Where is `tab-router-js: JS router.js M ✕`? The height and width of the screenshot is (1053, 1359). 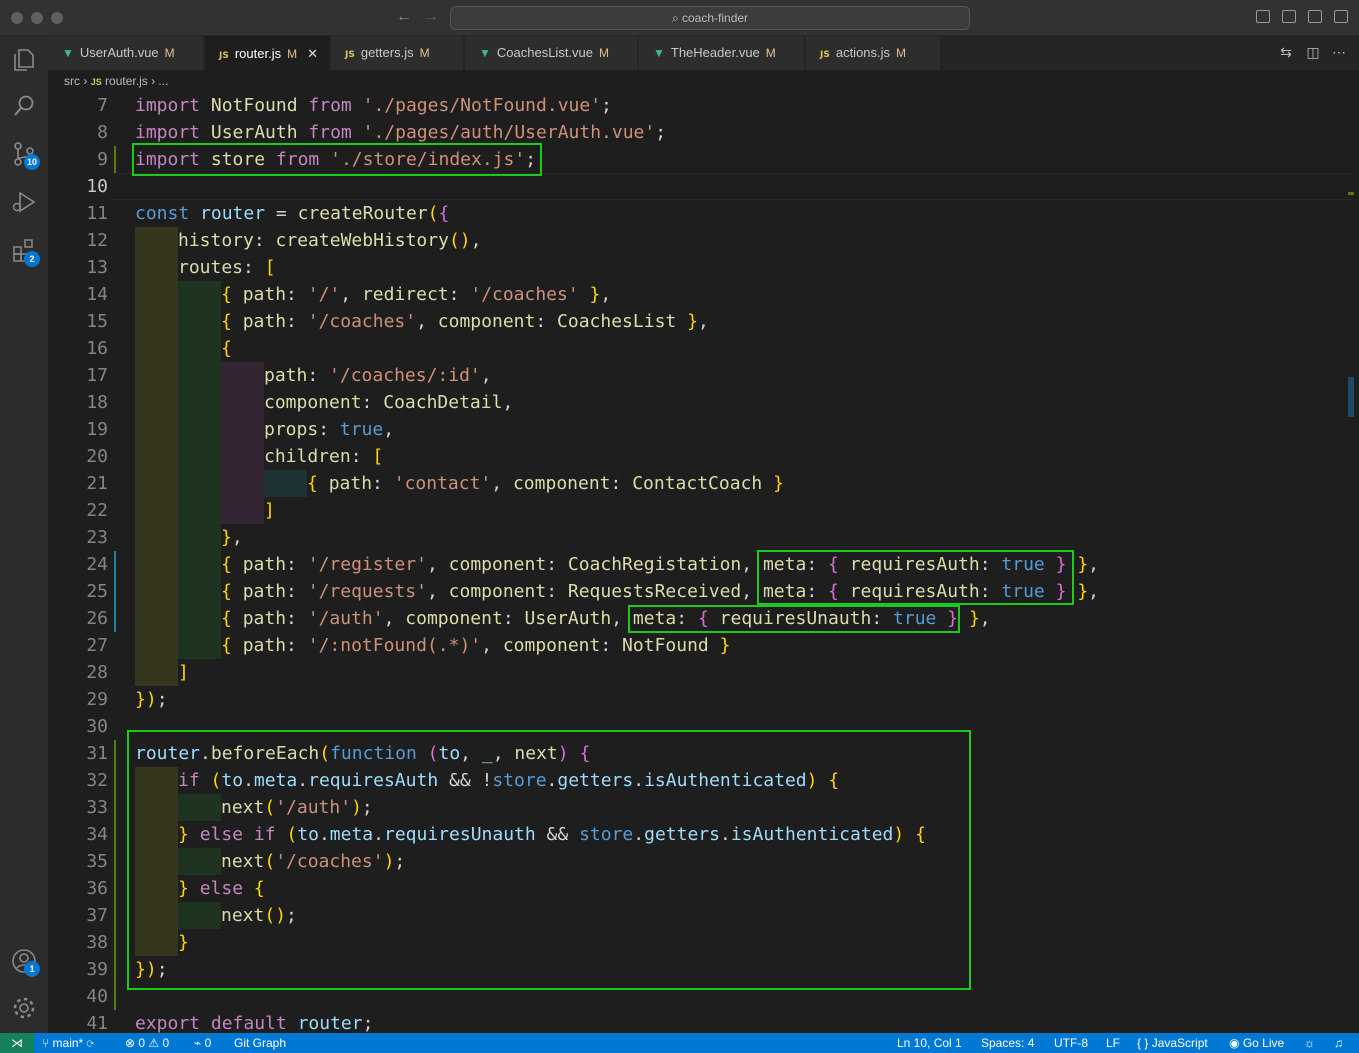 tab-router-js: JS router.js M ✕ is located at coordinates (267, 53).